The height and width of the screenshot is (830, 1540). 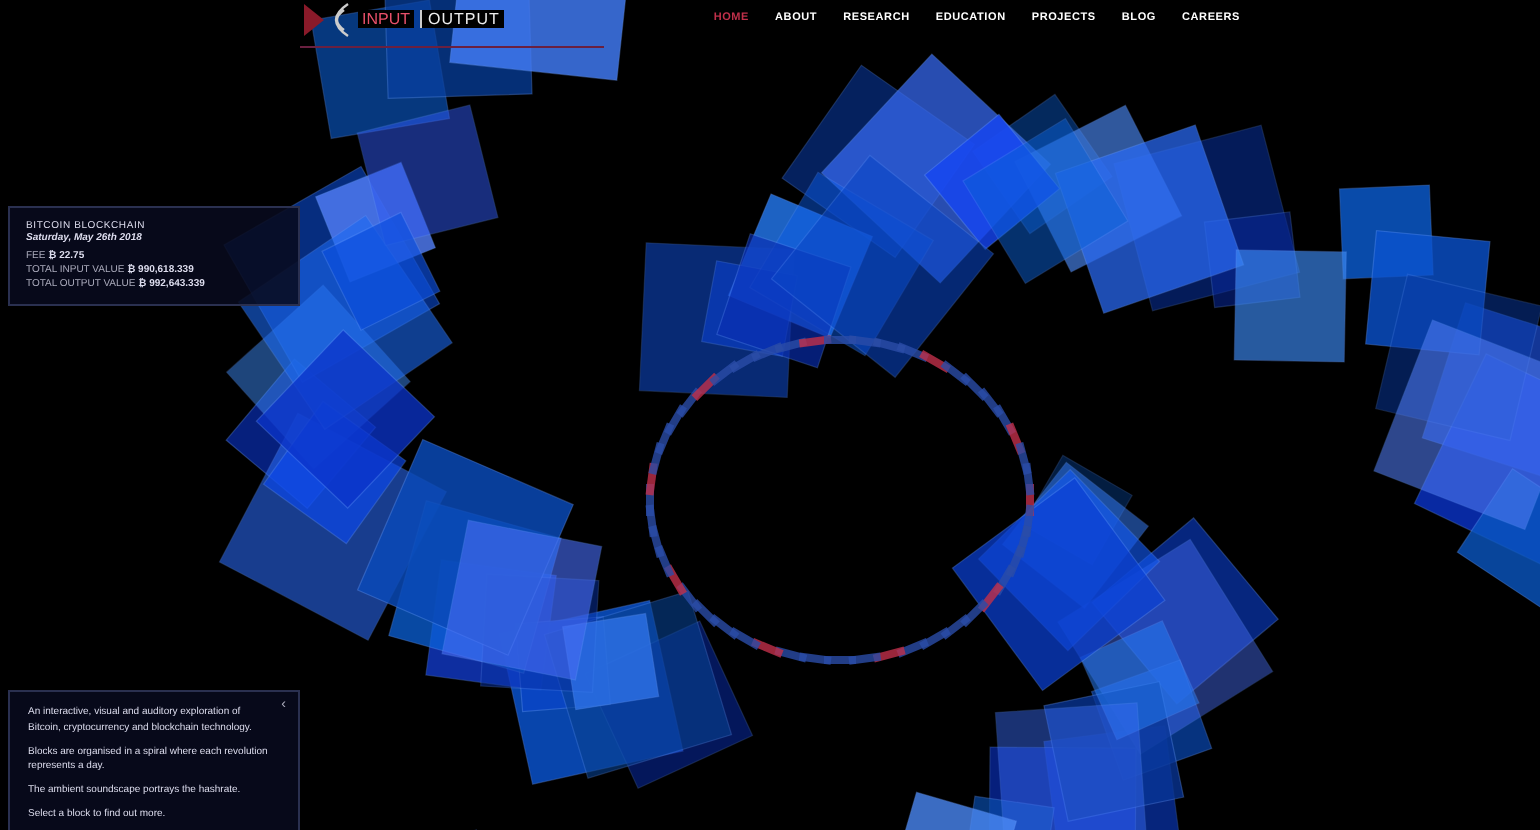 I want to click on logo-icon, so click(x=326, y=19).